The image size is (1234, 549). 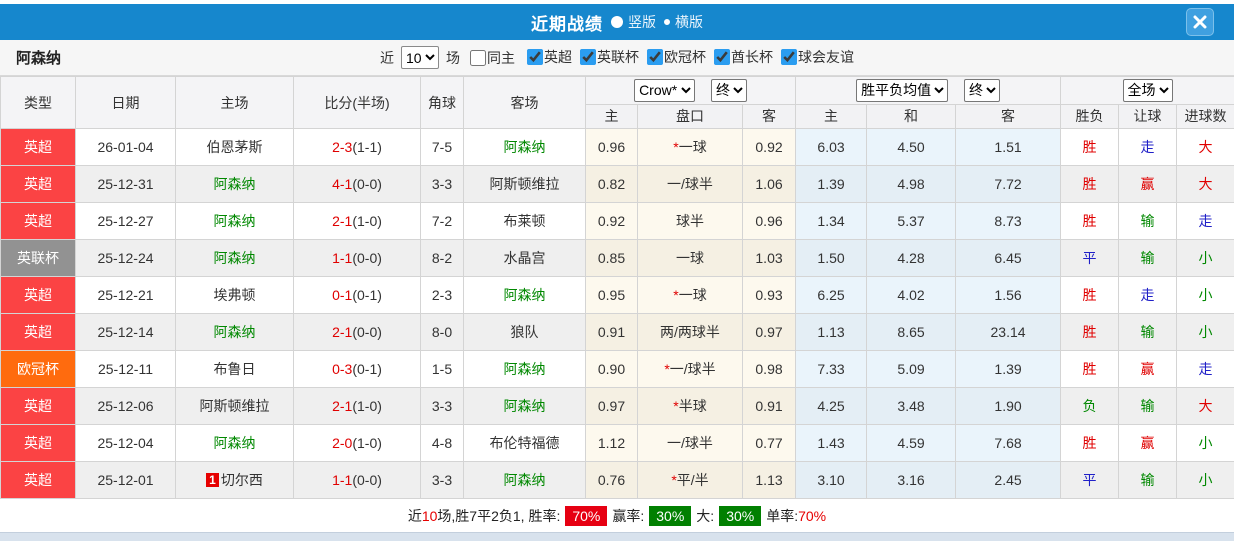 I want to click on same-home-input, so click(x=478, y=58).